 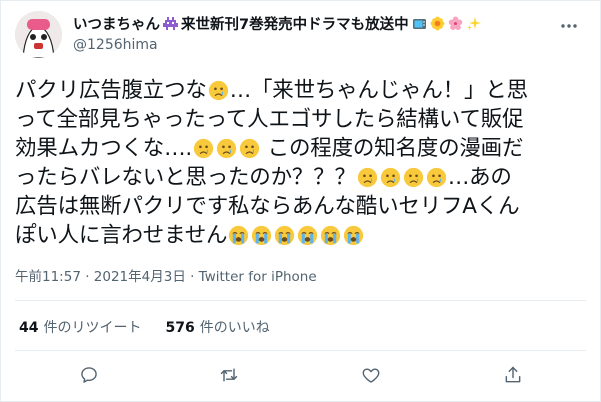 What do you see at coordinates (479, 177) in the screenshot?
I see `tweet-text-segment: …あの` at bounding box center [479, 177].